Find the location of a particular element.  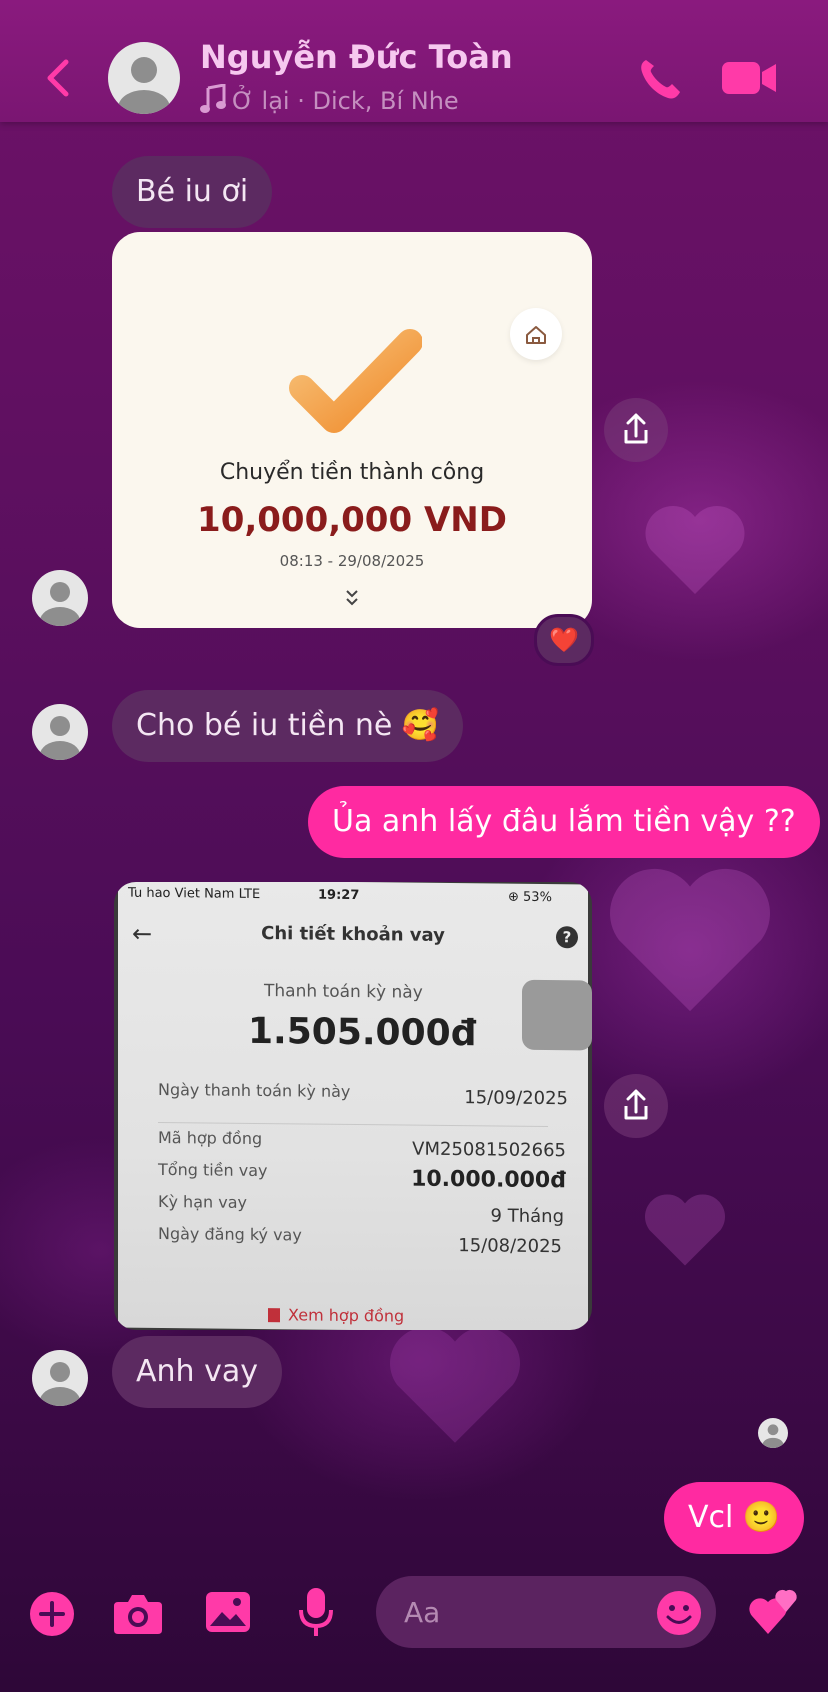

gallery-image-icon is located at coordinates (228, 1612).